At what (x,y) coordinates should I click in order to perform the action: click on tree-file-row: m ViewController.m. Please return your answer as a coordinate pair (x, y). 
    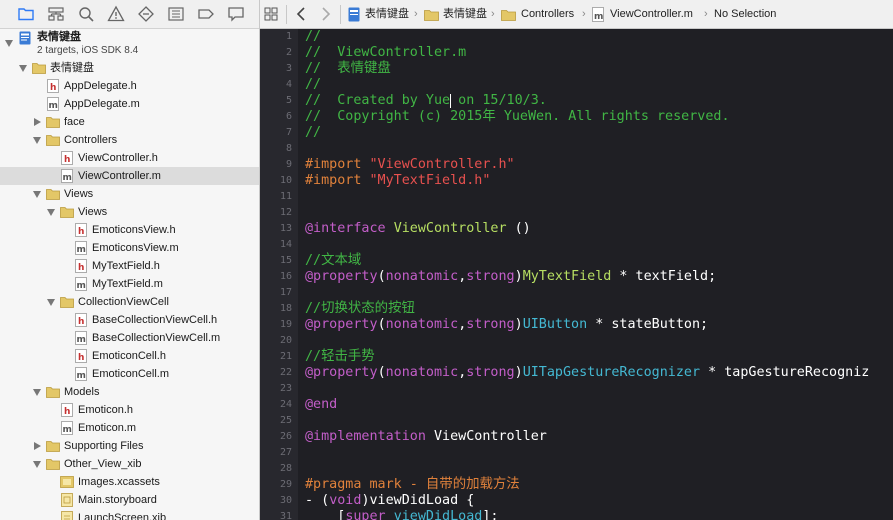
    Looking at the image, I should click on (129, 176).